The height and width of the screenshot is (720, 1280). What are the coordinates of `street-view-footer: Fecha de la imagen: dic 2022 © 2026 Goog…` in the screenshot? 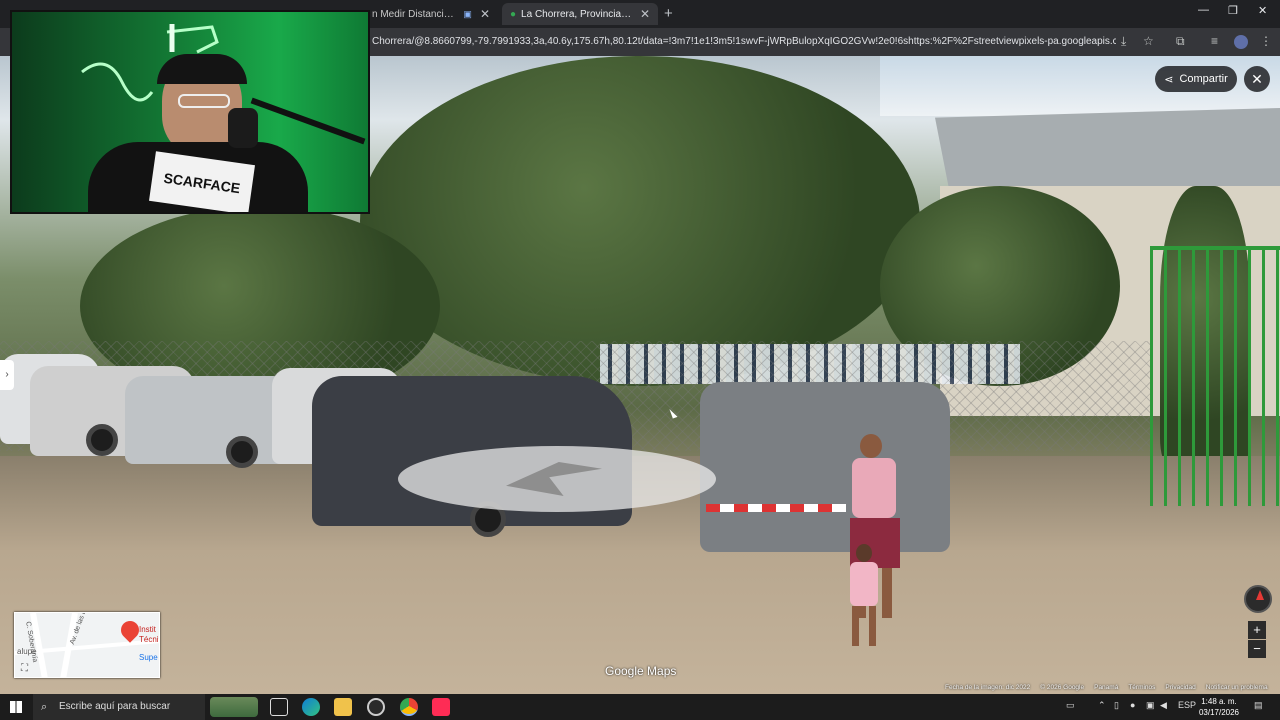 It's located at (1110, 689).